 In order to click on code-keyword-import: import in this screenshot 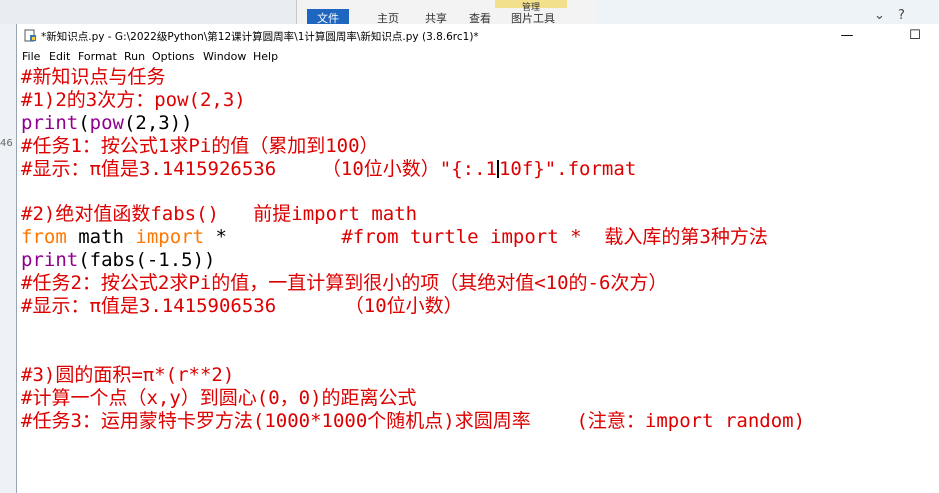, I will do `click(170, 237)`.